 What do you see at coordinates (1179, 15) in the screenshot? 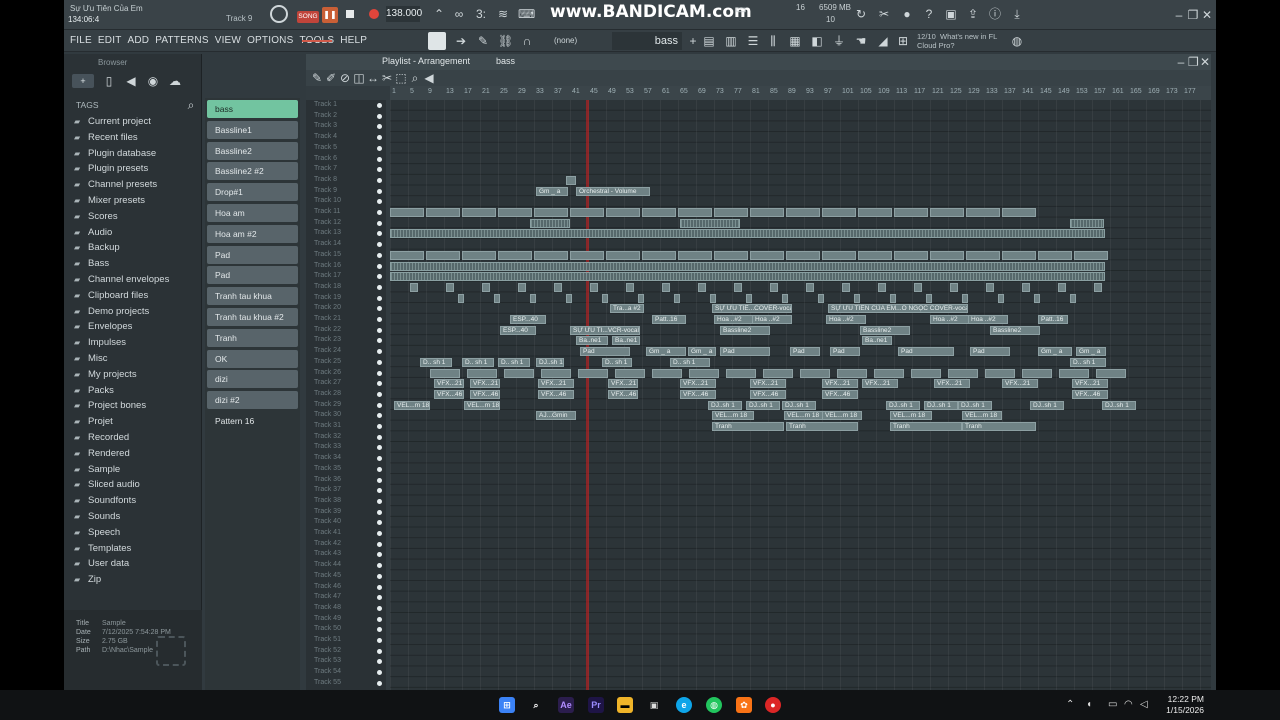
I see `minimize-icon: –` at bounding box center [1179, 15].